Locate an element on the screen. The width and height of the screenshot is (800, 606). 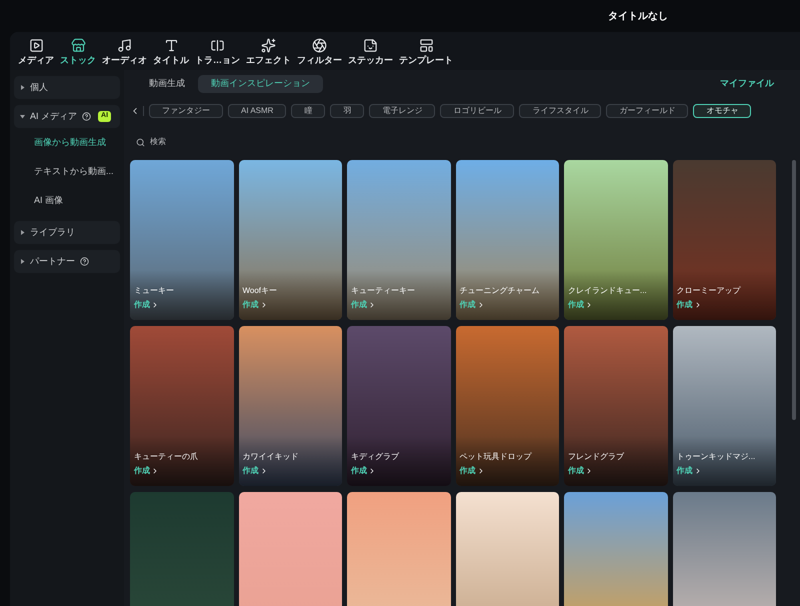
split-square-icon is located at coordinates (217, 45).